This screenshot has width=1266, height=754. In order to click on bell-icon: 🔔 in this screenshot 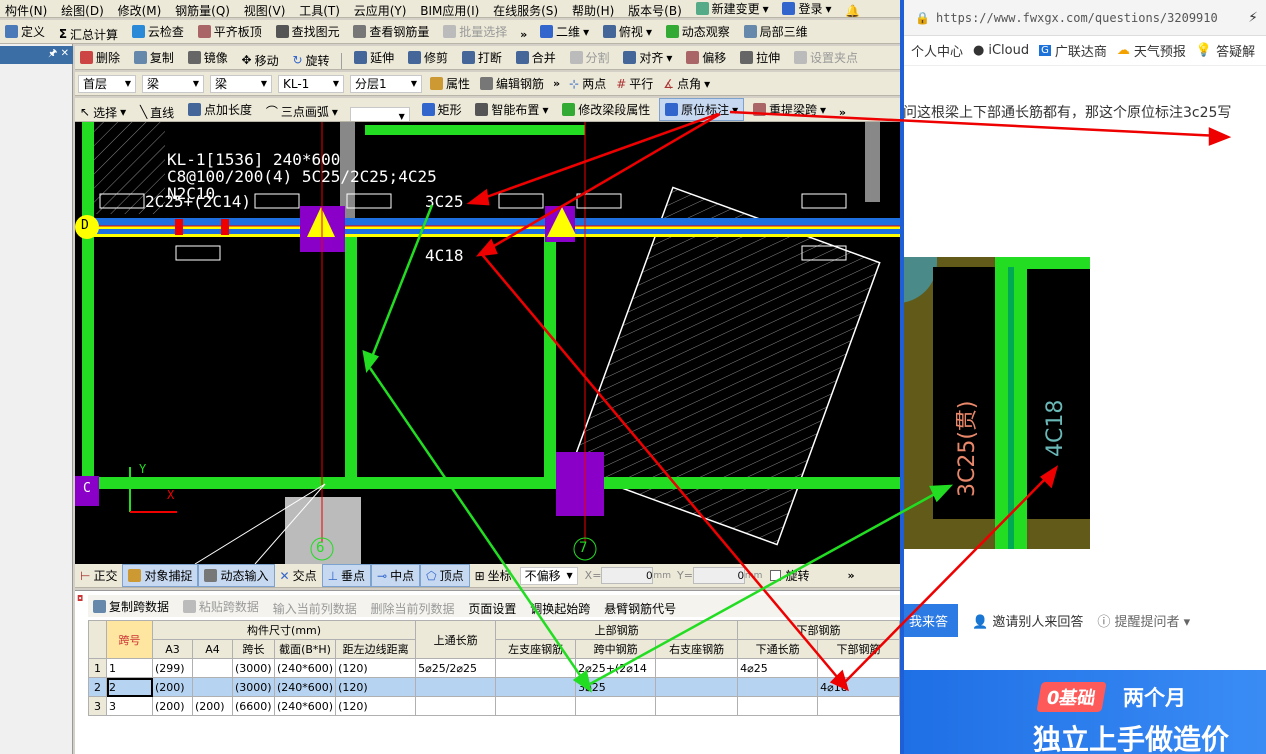, I will do `click(852, 10)`.